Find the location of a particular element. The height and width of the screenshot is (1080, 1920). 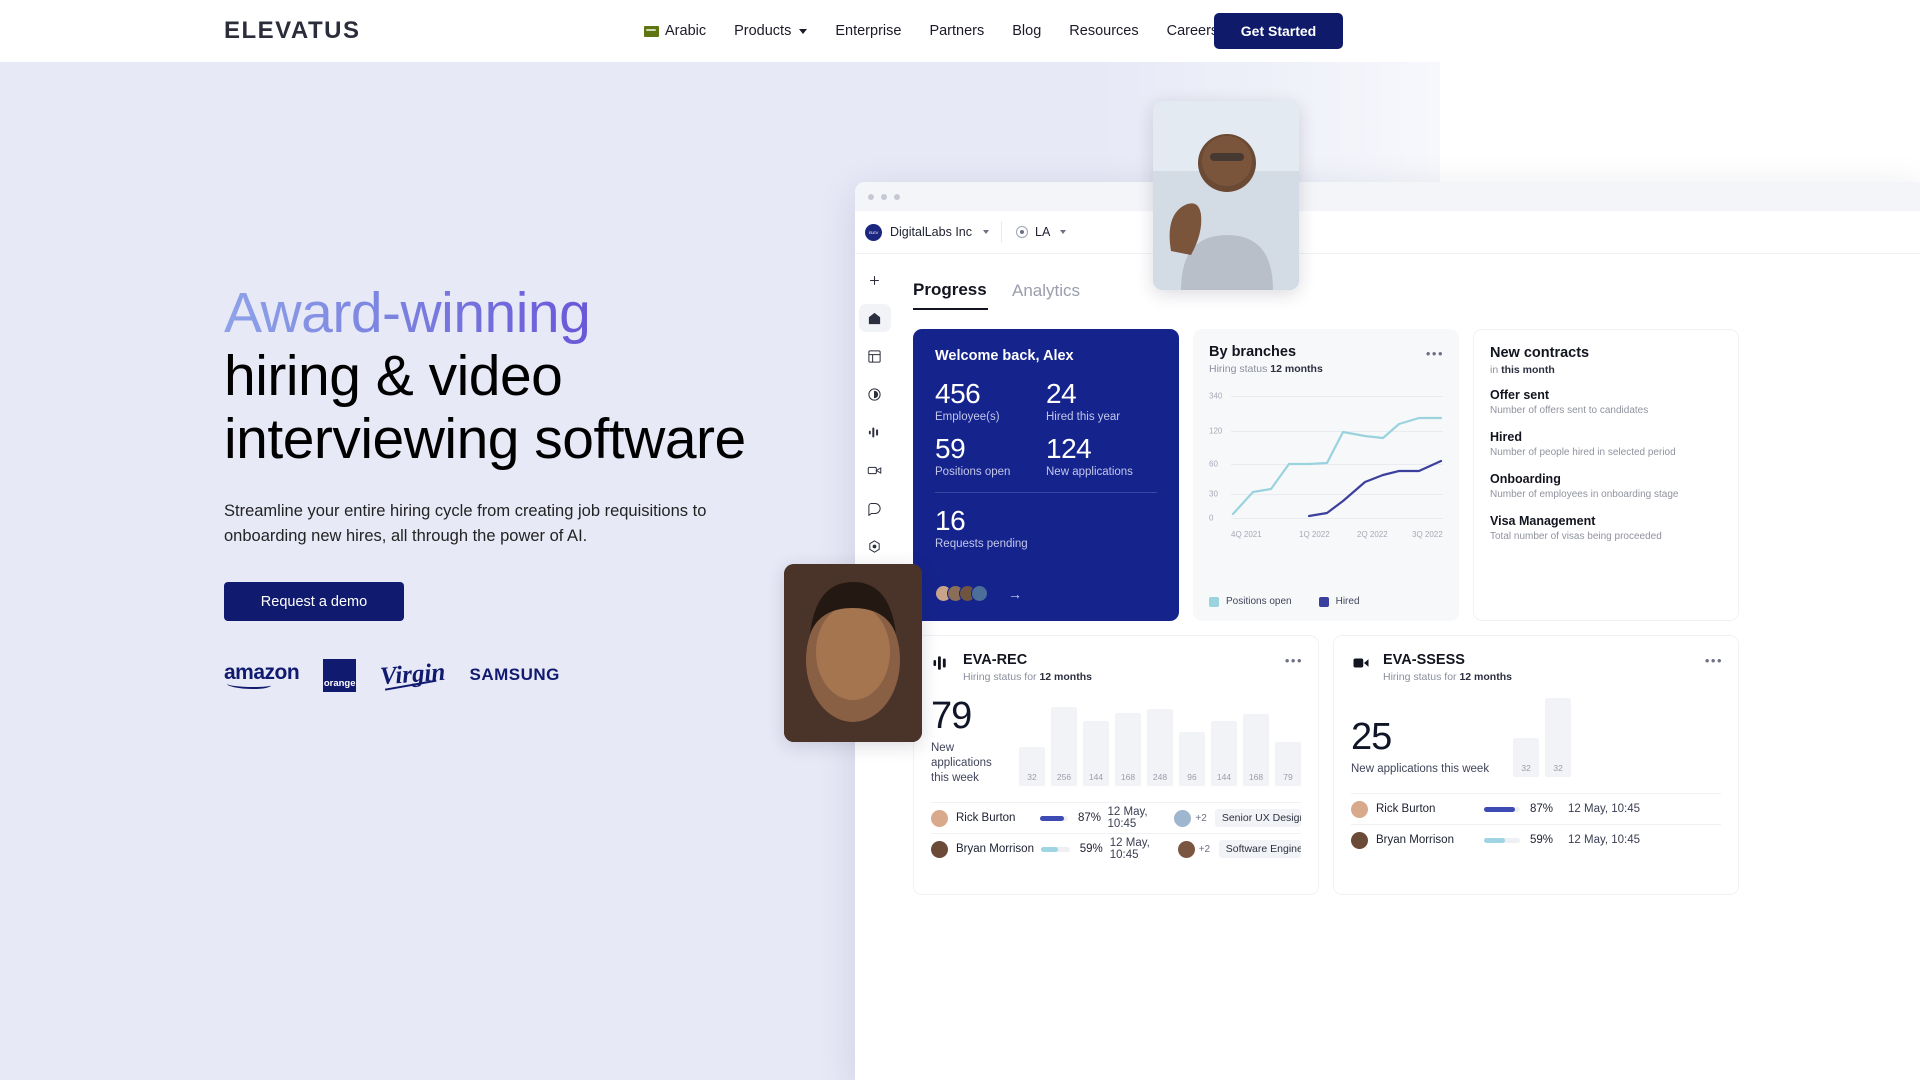

chat-icon is located at coordinates (874, 509).